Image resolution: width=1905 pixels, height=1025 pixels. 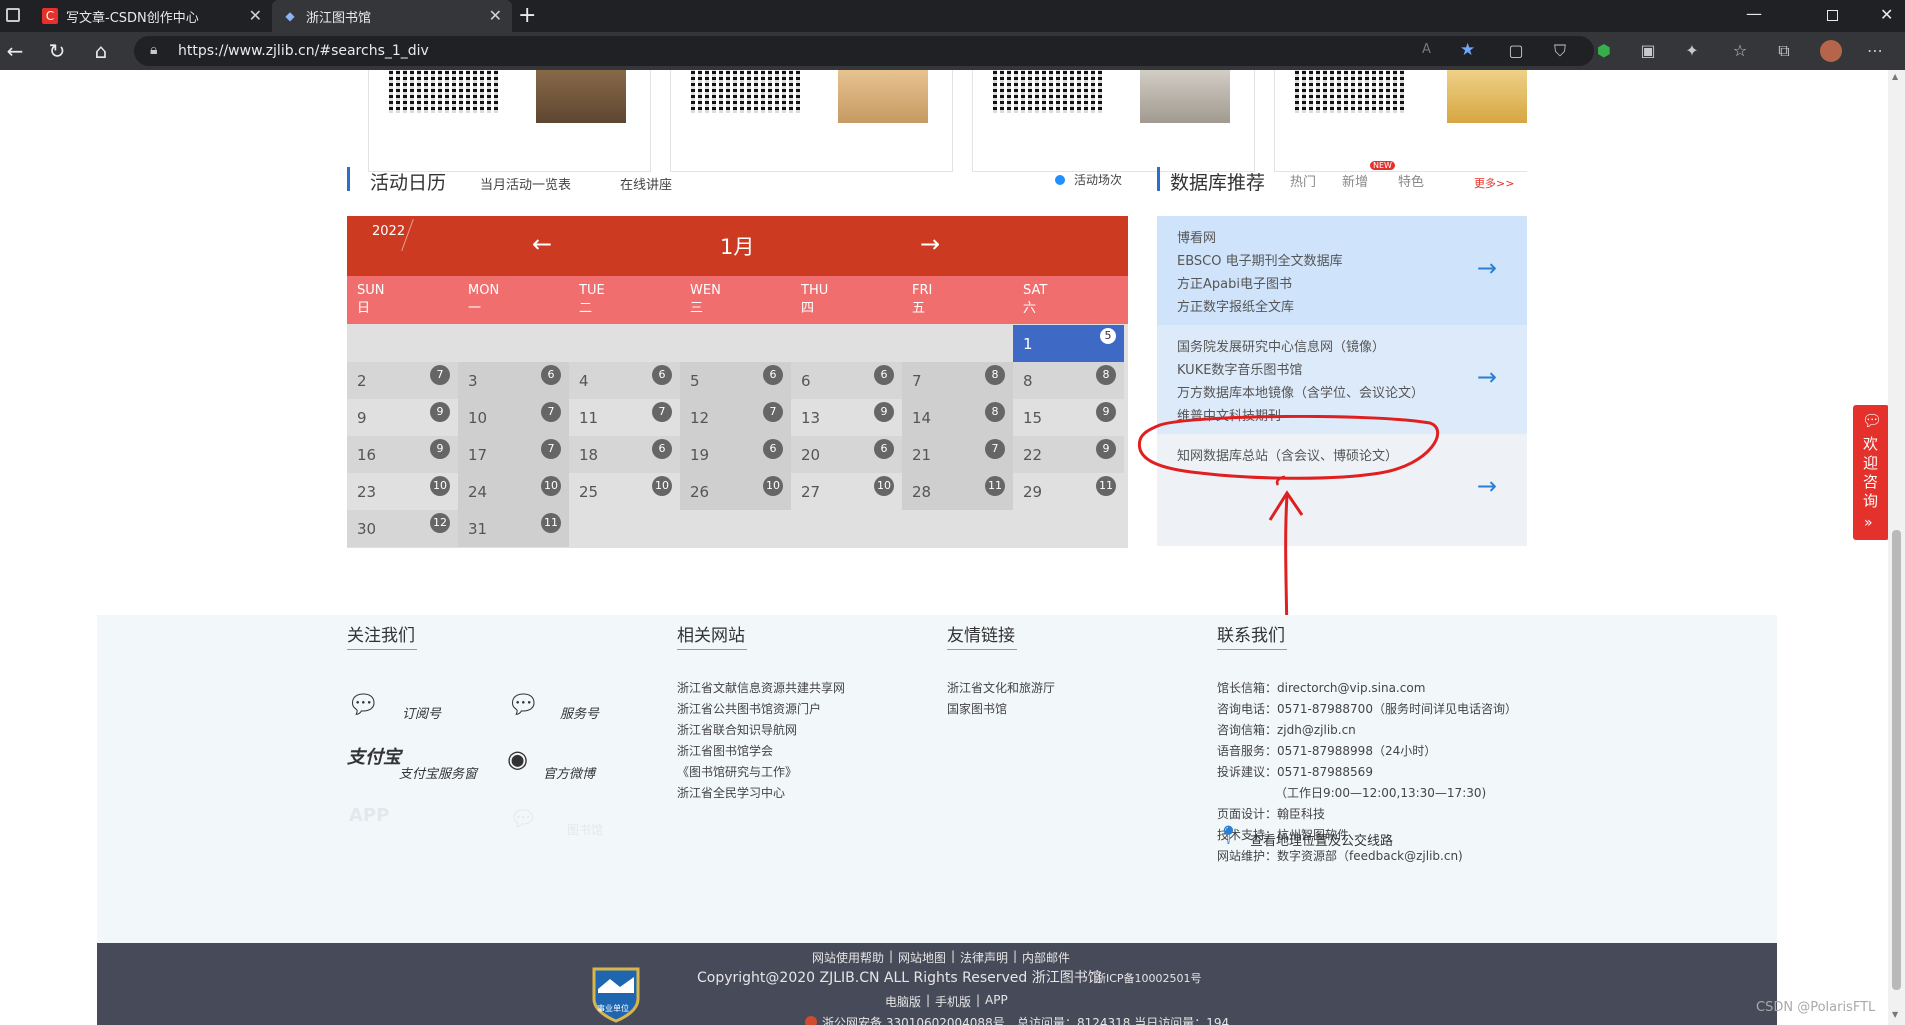 What do you see at coordinates (1604, 51) in the screenshot?
I see `extension-icon-2: ⬢` at bounding box center [1604, 51].